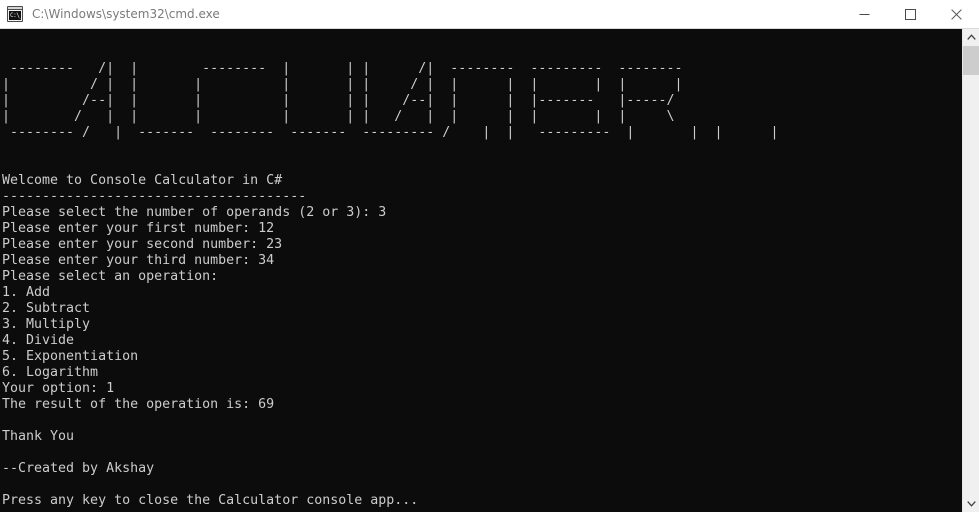 This screenshot has height=512, width=979. I want to click on scrollbar-track, so click(971, 270).